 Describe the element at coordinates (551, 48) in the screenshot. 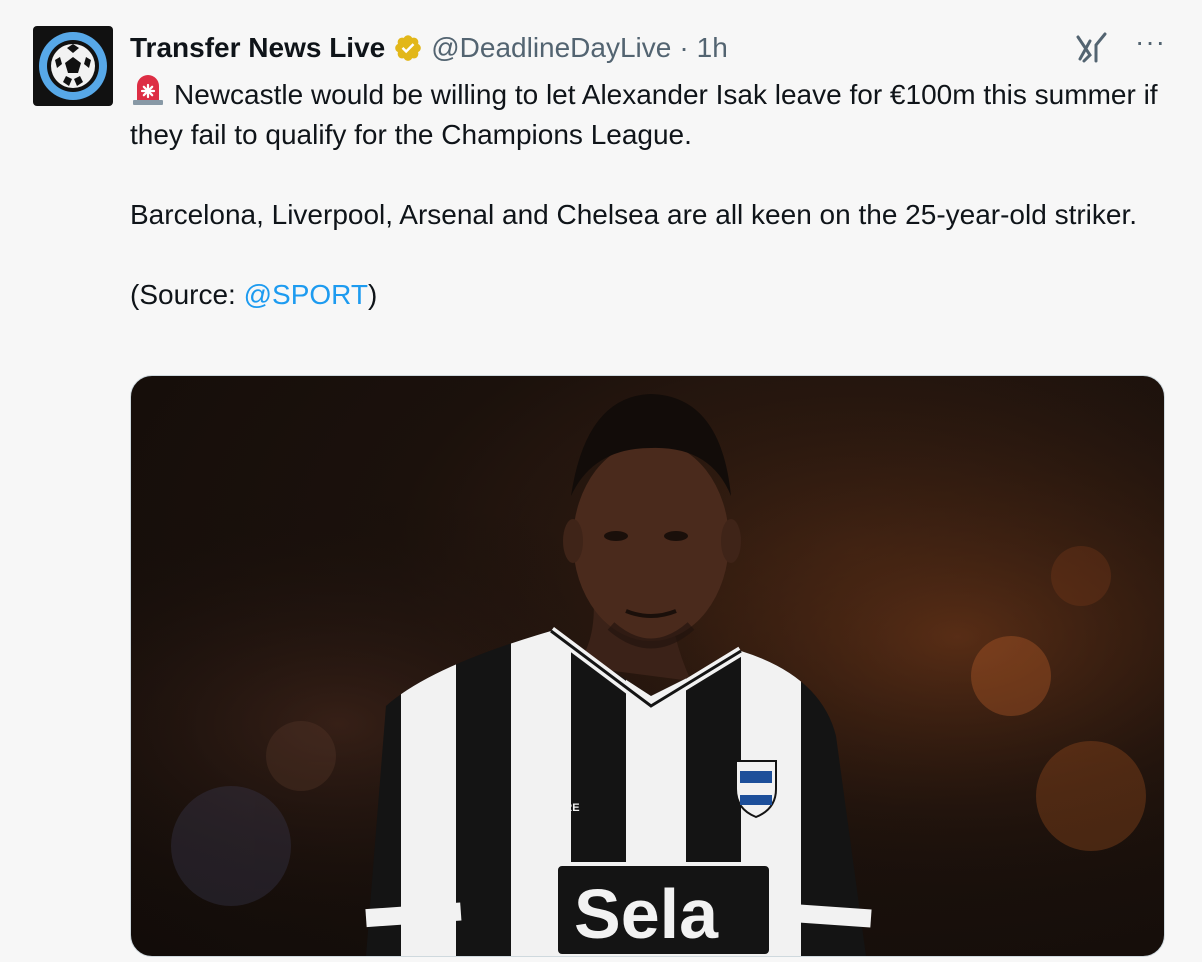

I see `author-handle: @DeadlineDayLive` at that location.